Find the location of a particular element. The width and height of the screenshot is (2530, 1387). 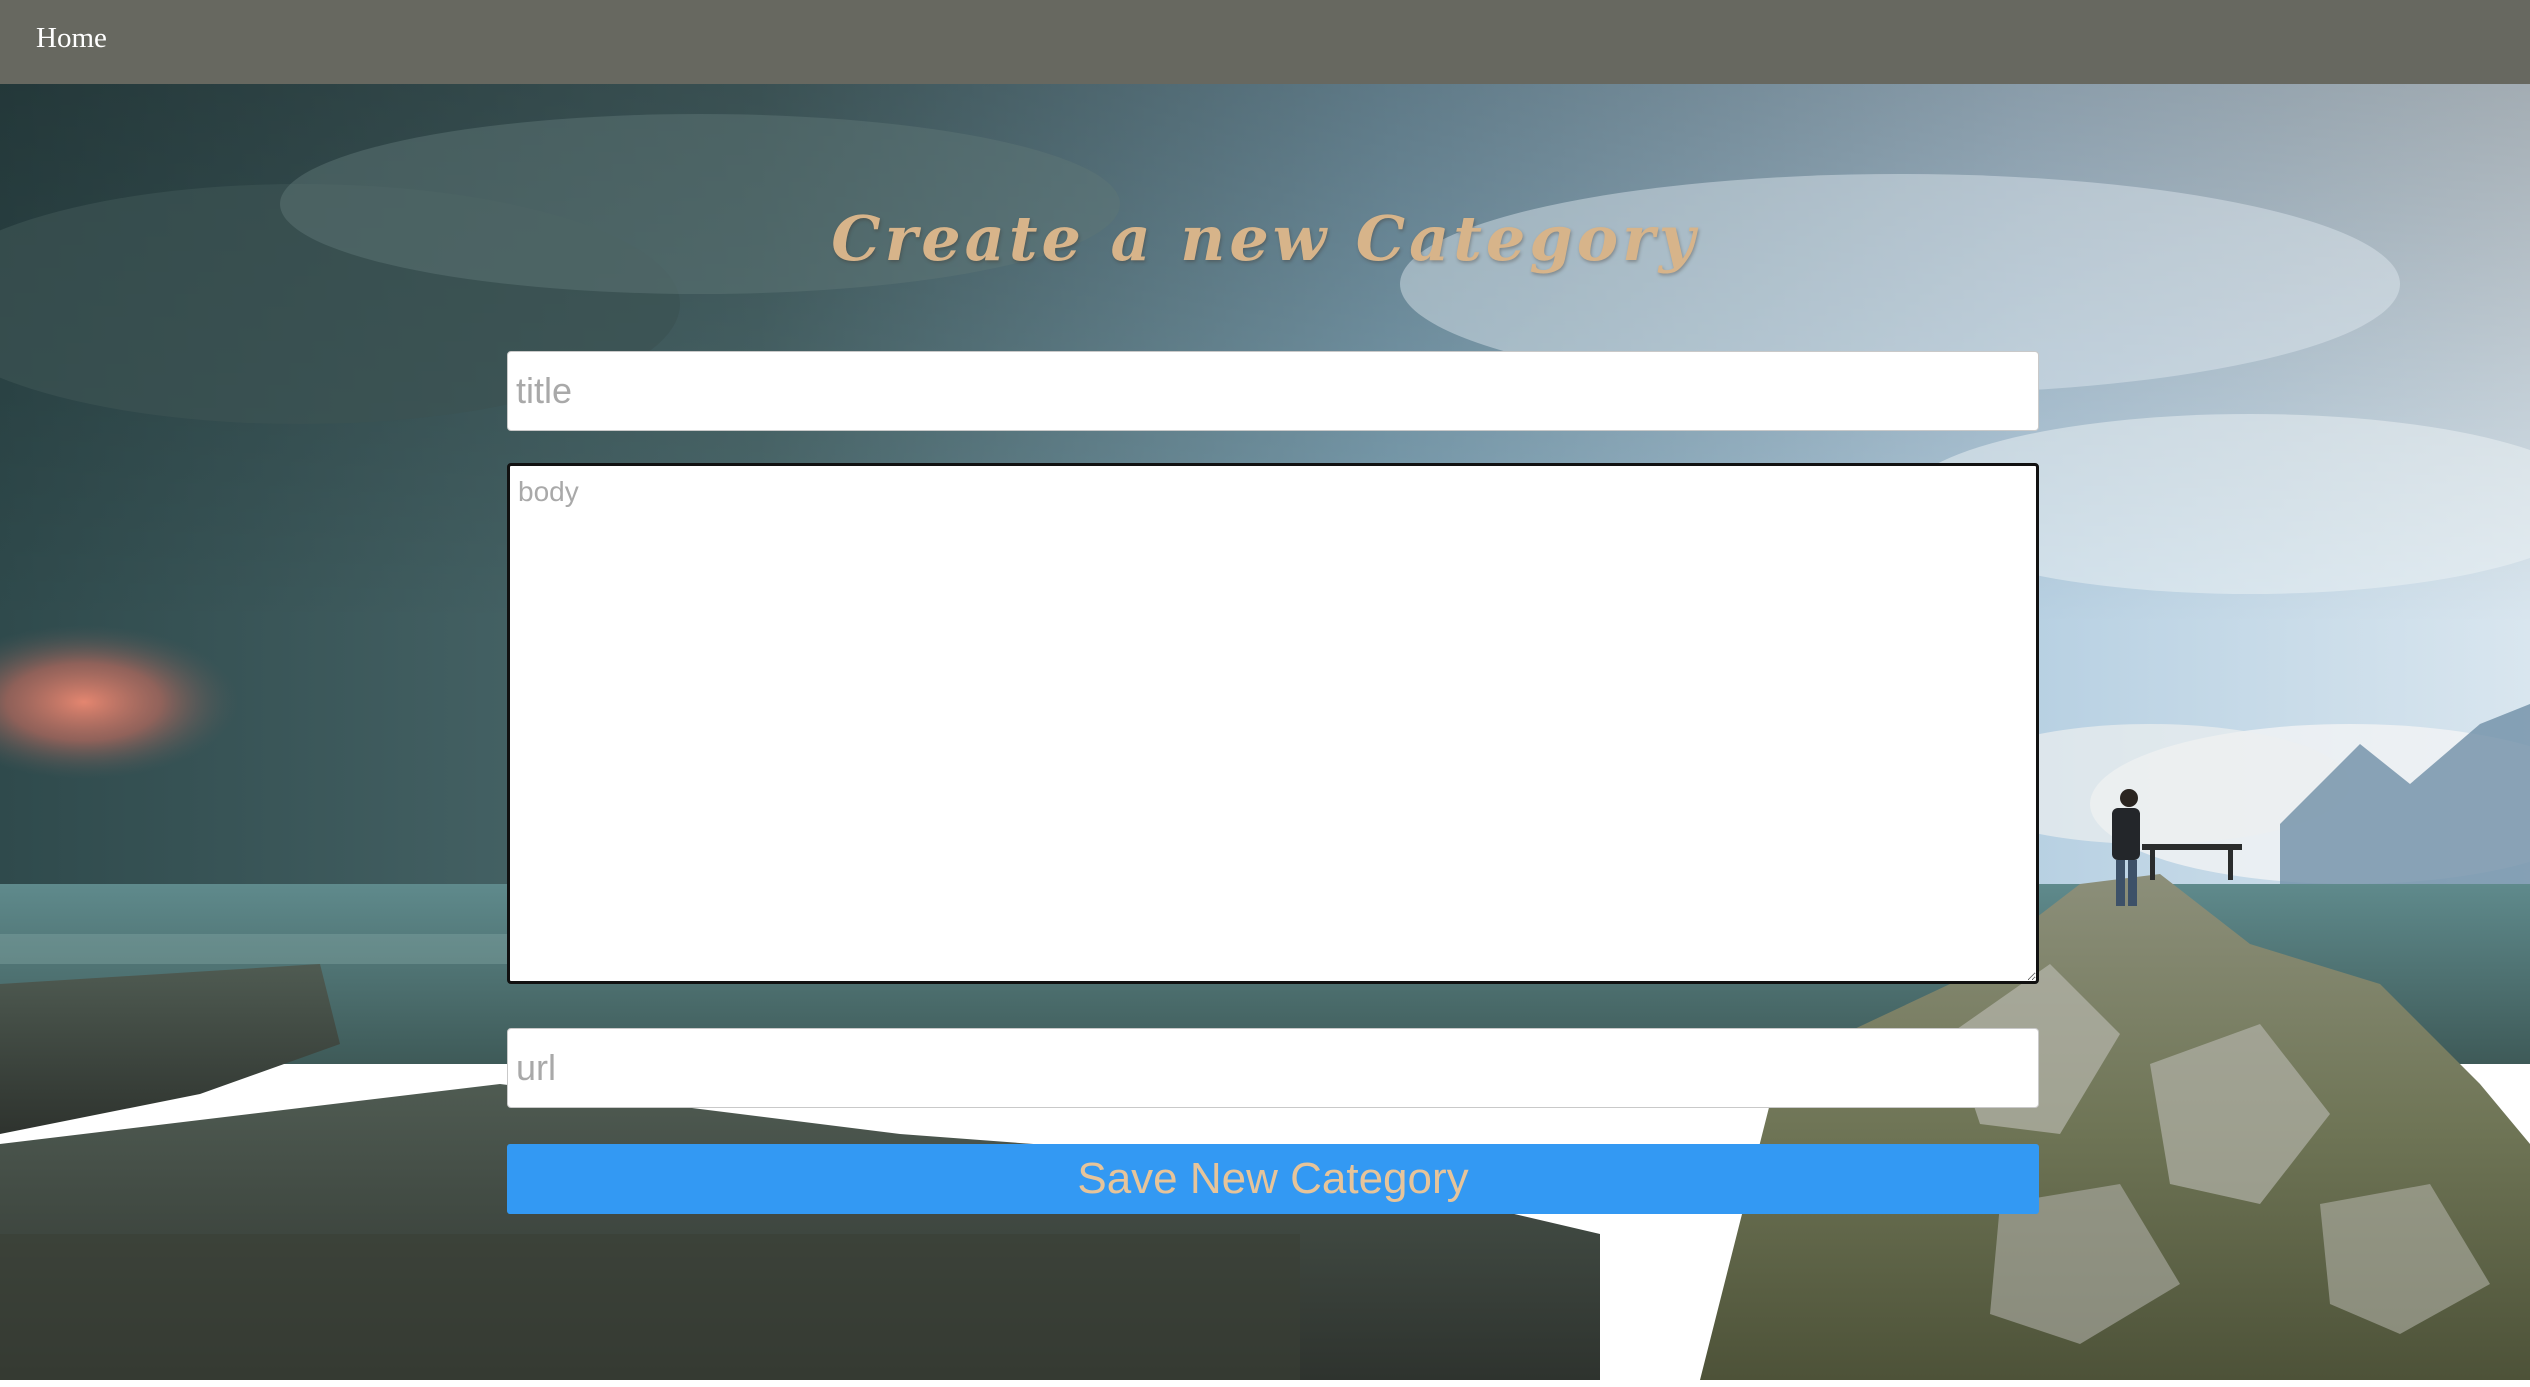

nav-home-link: Home is located at coordinates (71, 38).